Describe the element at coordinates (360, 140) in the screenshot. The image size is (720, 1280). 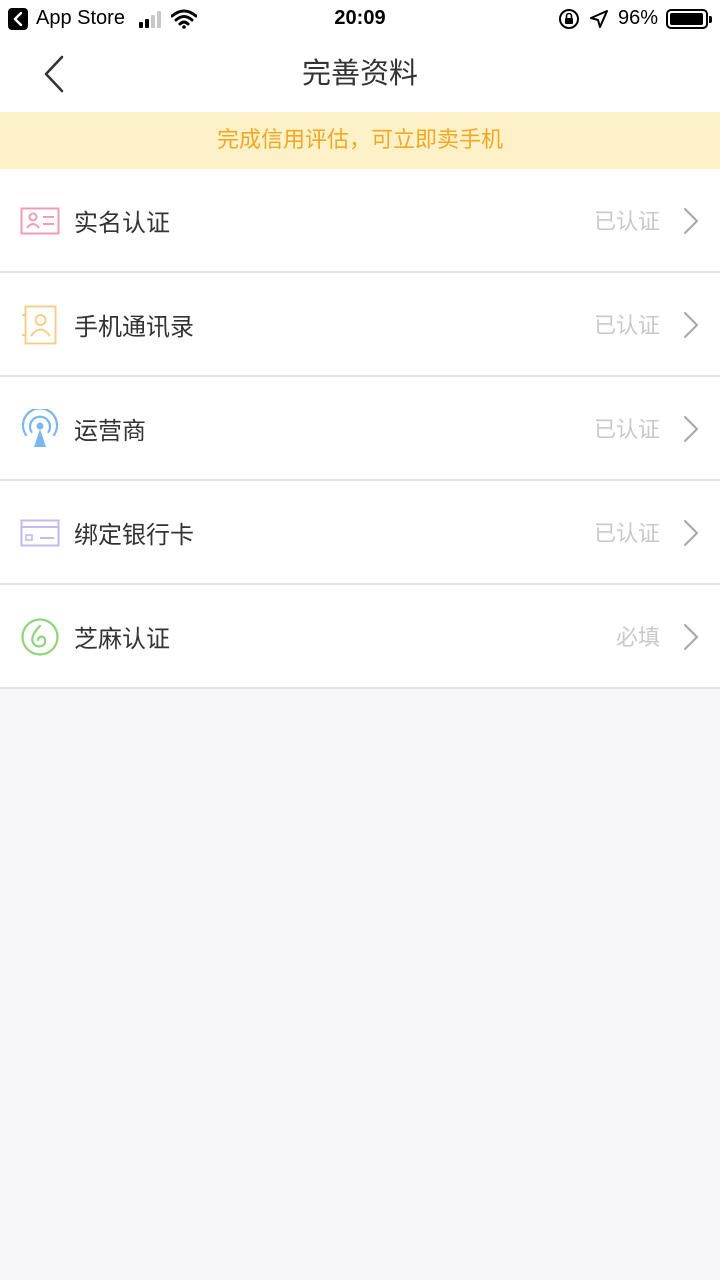
I see `notice-banner: 完成信用评估，可立即卖手机` at that location.